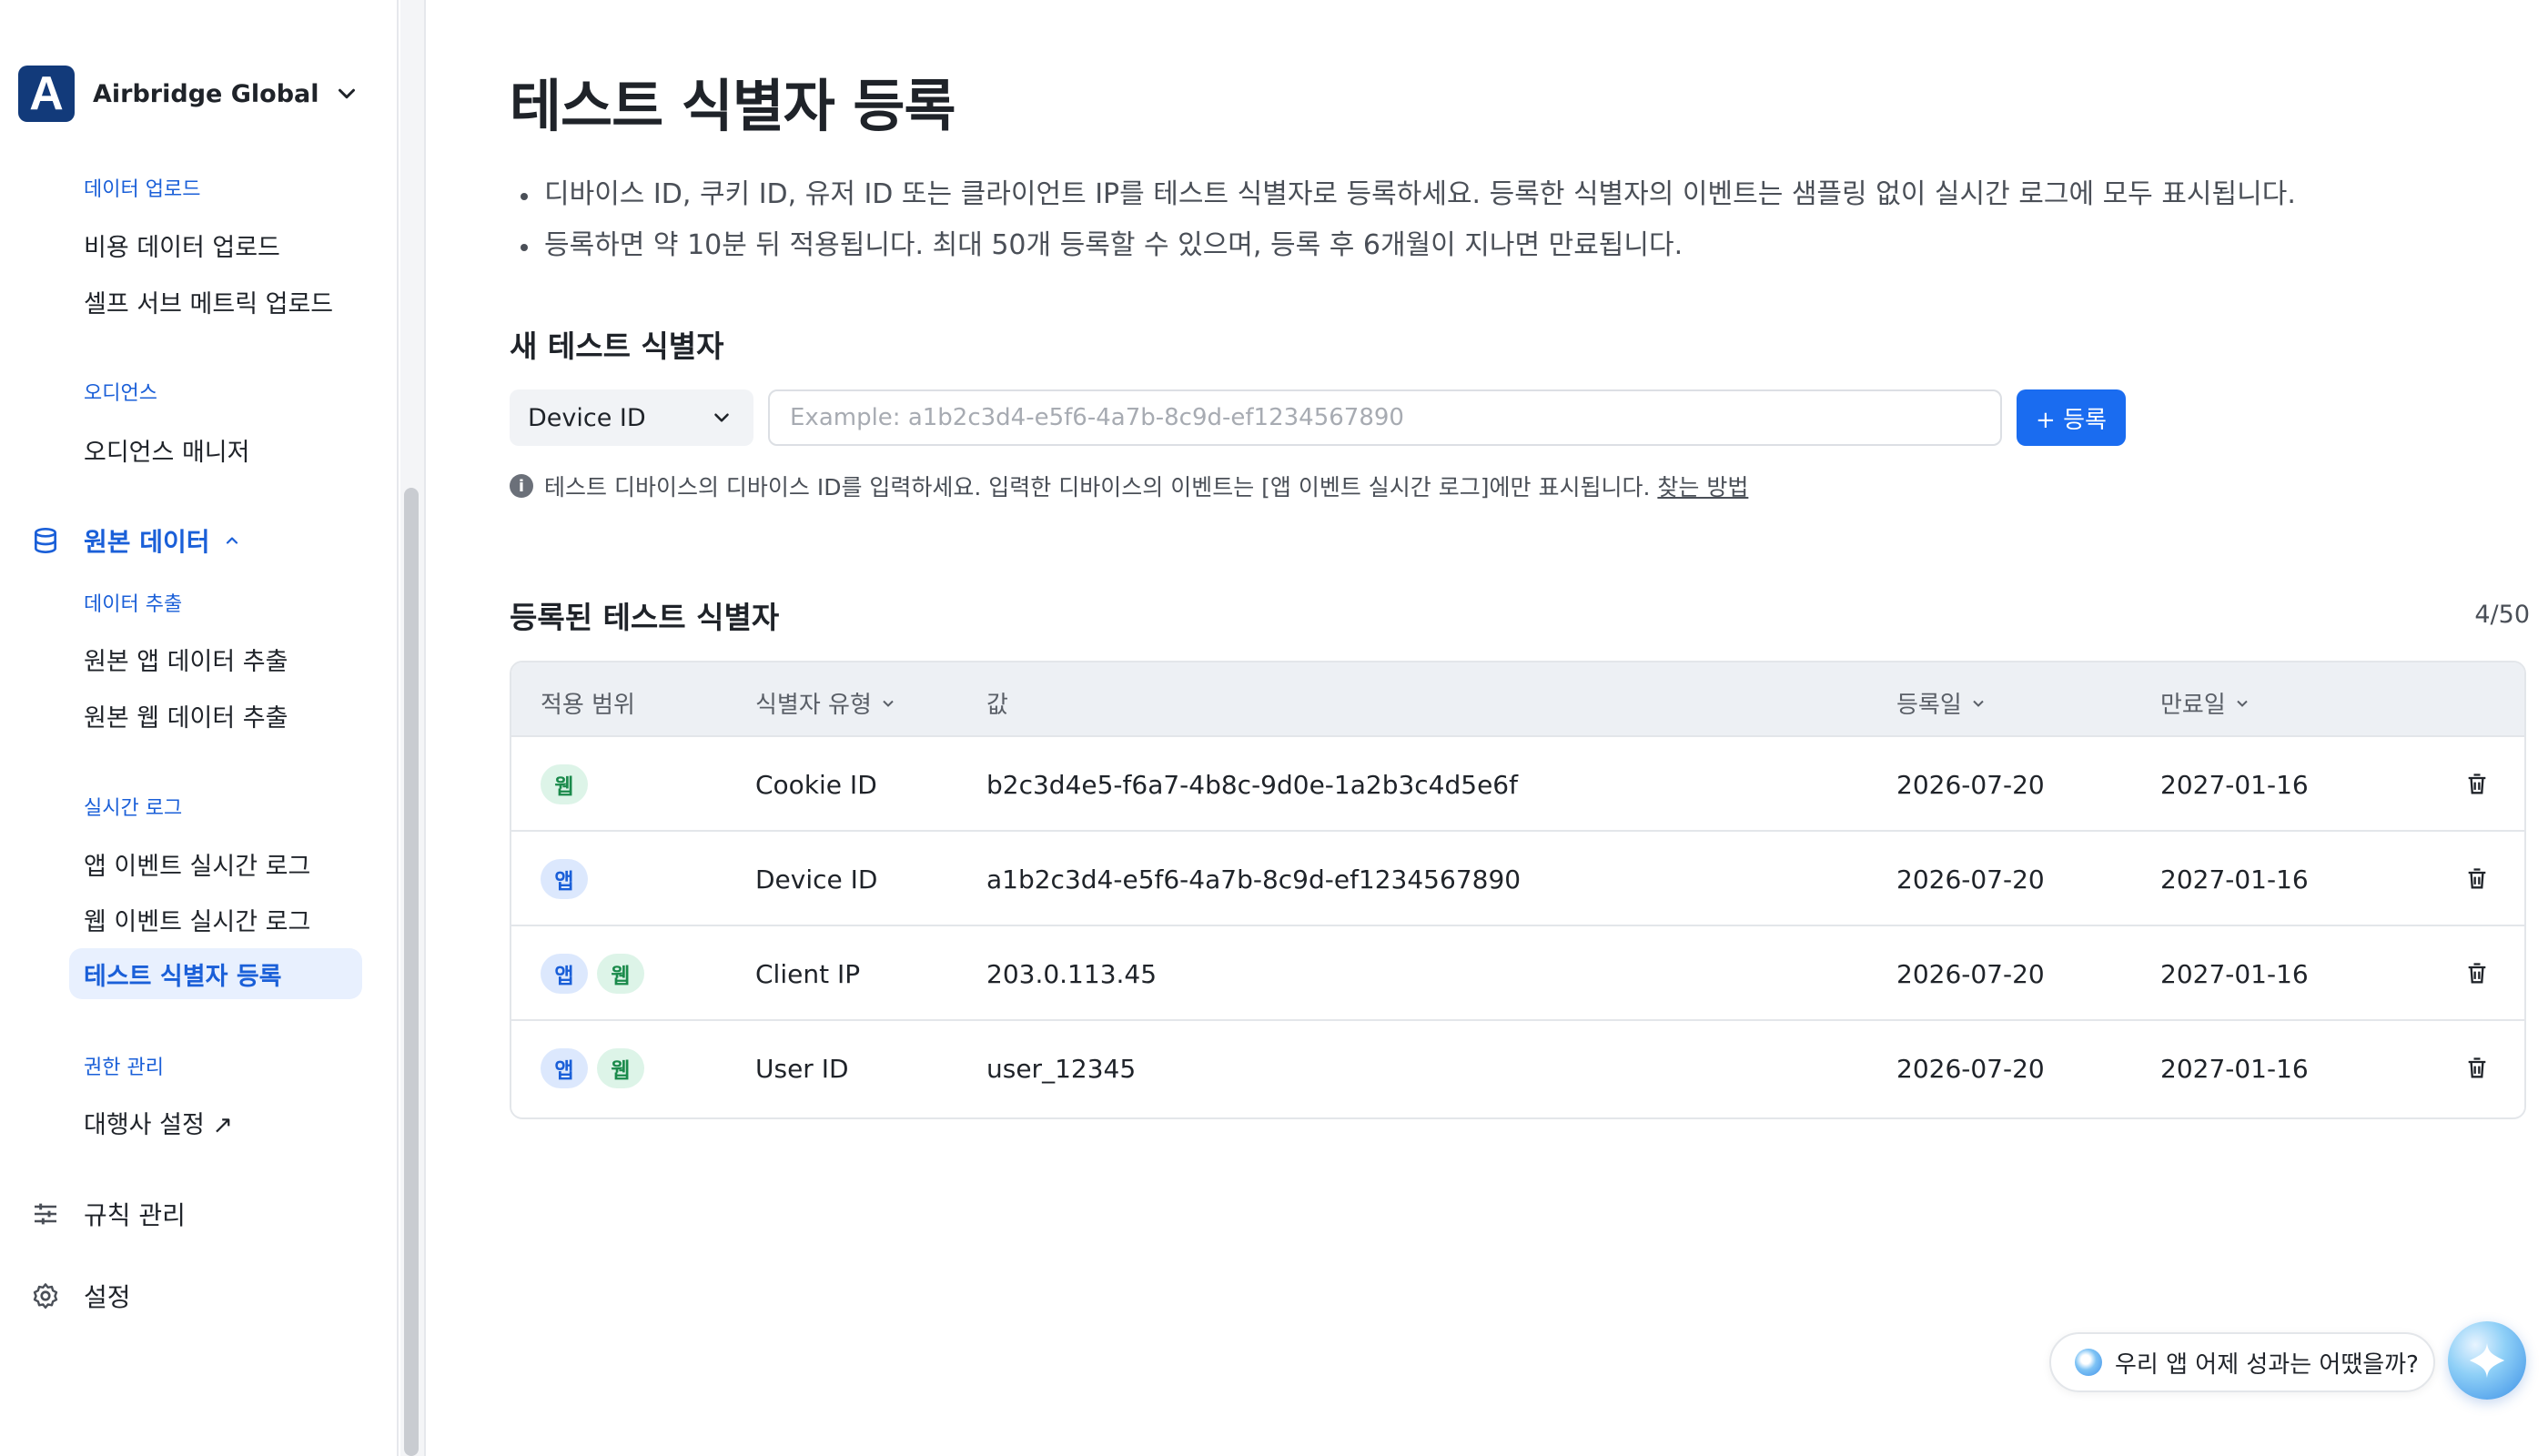 The height and width of the screenshot is (1456, 2548). I want to click on chevron-up-icon, so click(232, 541).